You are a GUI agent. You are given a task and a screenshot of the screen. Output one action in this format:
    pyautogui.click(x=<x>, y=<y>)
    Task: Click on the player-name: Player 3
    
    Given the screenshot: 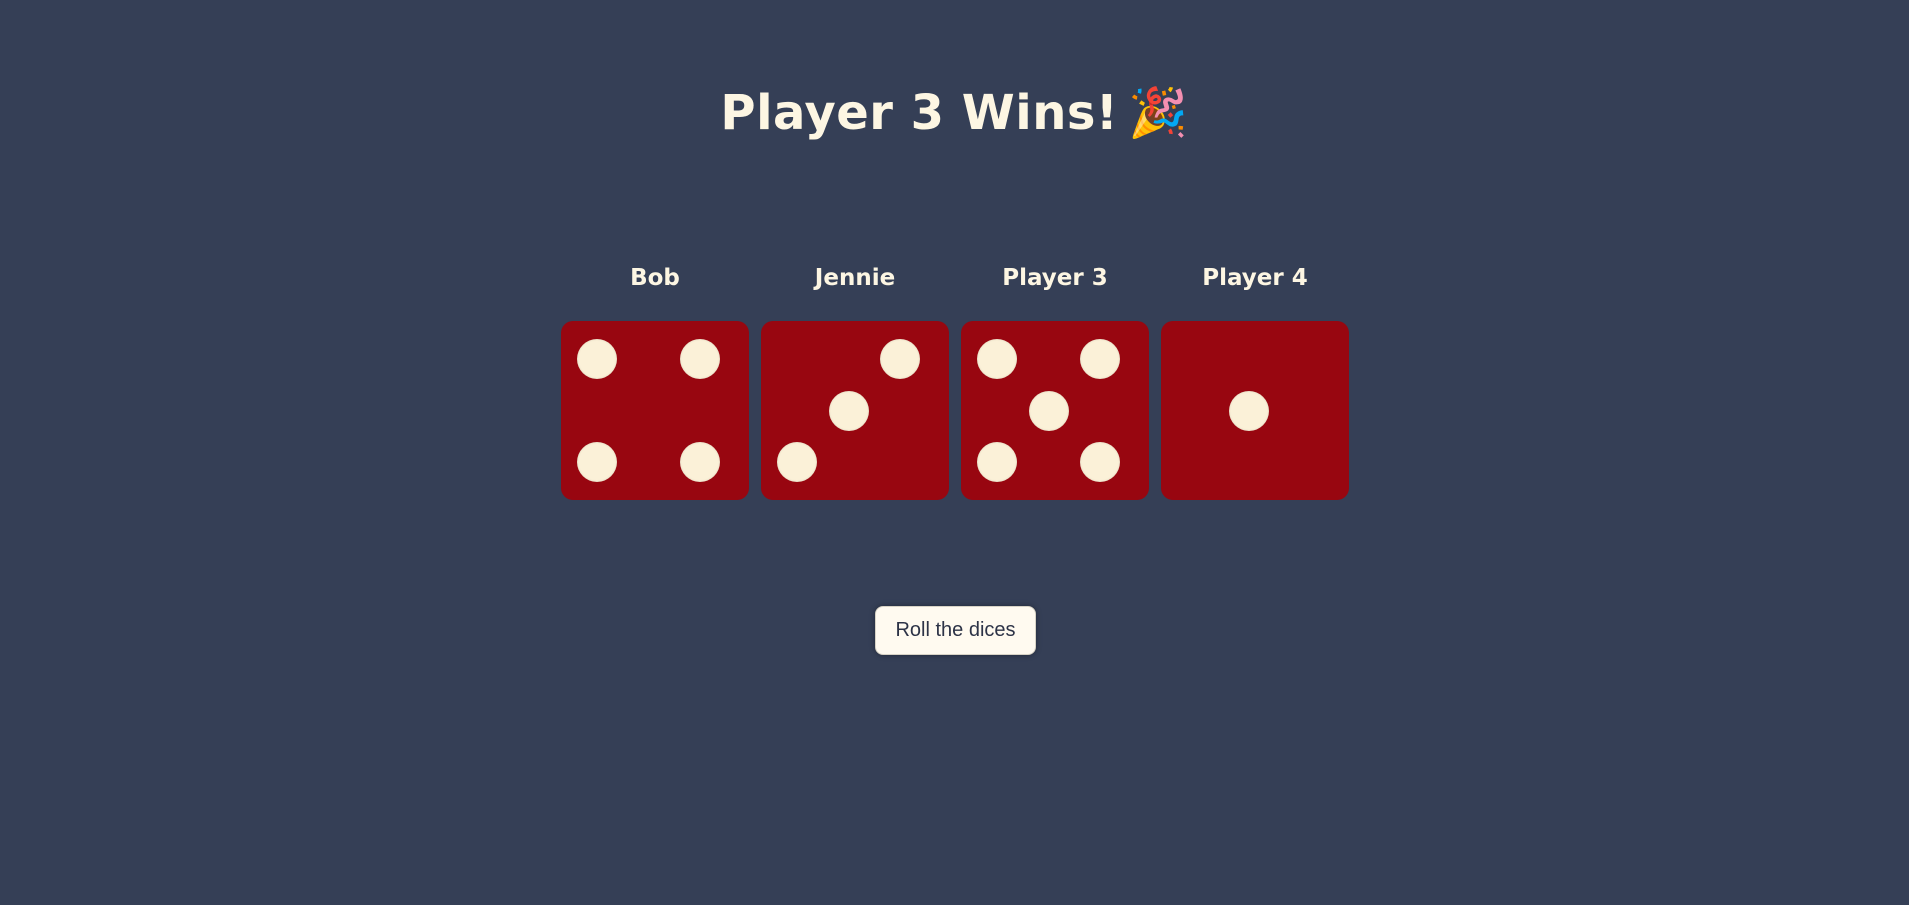 What is the action you would take?
    pyautogui.click(x=1055, y=278)
    